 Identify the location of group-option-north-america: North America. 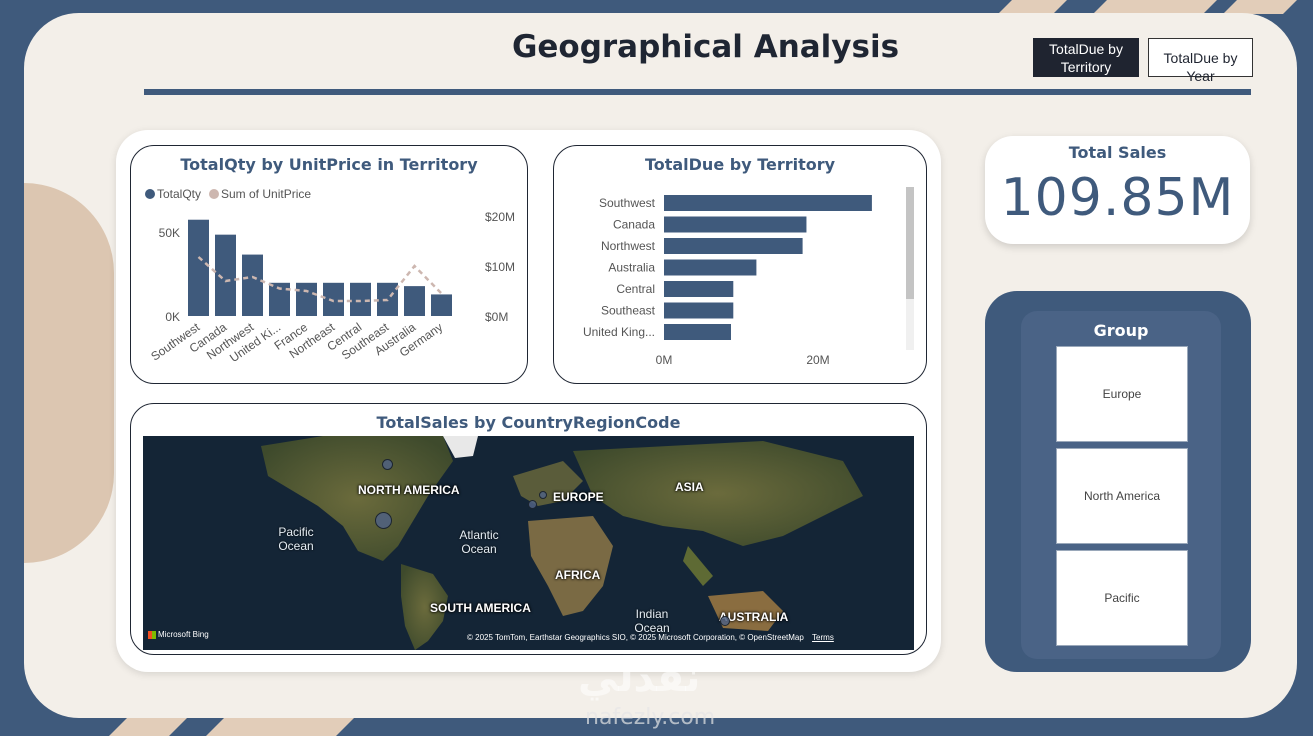
(1122, 496).